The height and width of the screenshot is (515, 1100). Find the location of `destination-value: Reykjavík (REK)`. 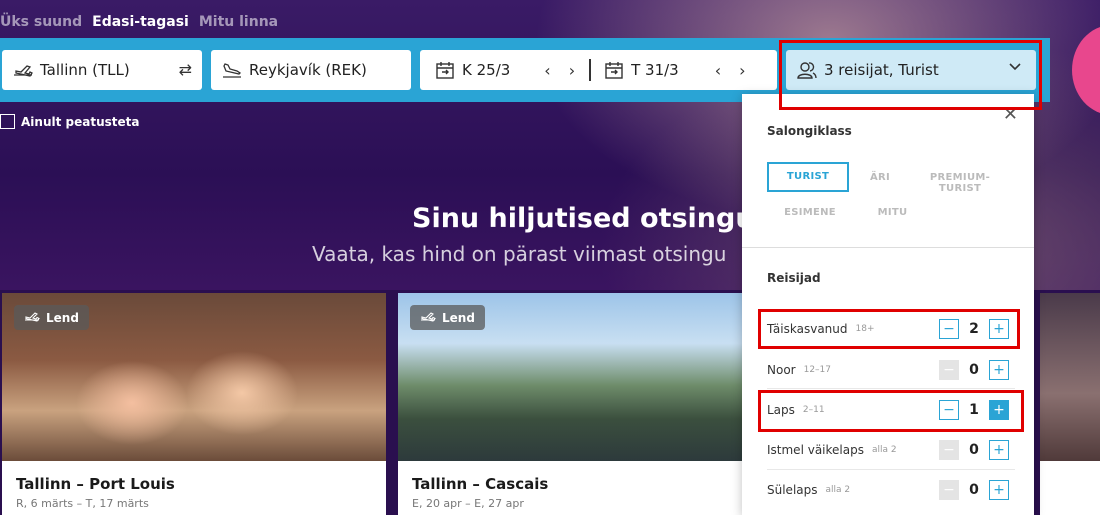

destination-value: Reykjavík (REK) is located at coordinates (308, 70).